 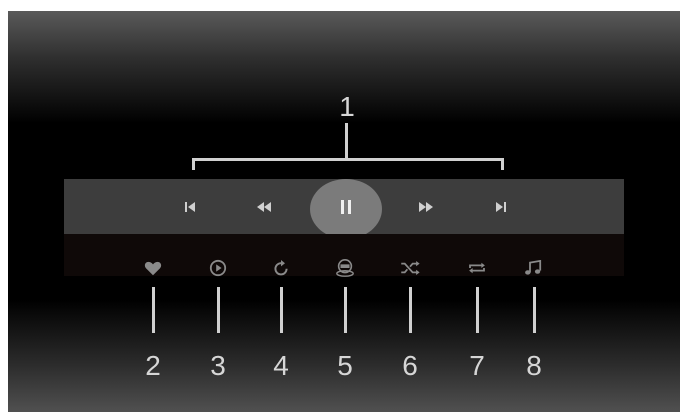 I want to click on replay-button, so click(x=281, y=268).